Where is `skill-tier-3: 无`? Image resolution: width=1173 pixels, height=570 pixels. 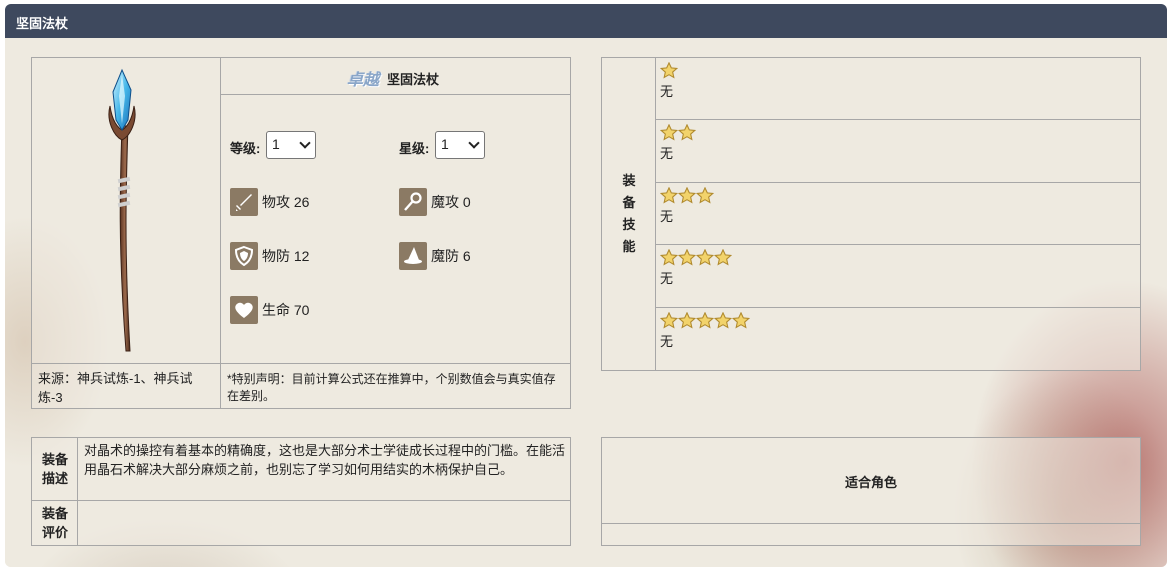
skill-tier-3: 无 is located at coordinates (687, 205).